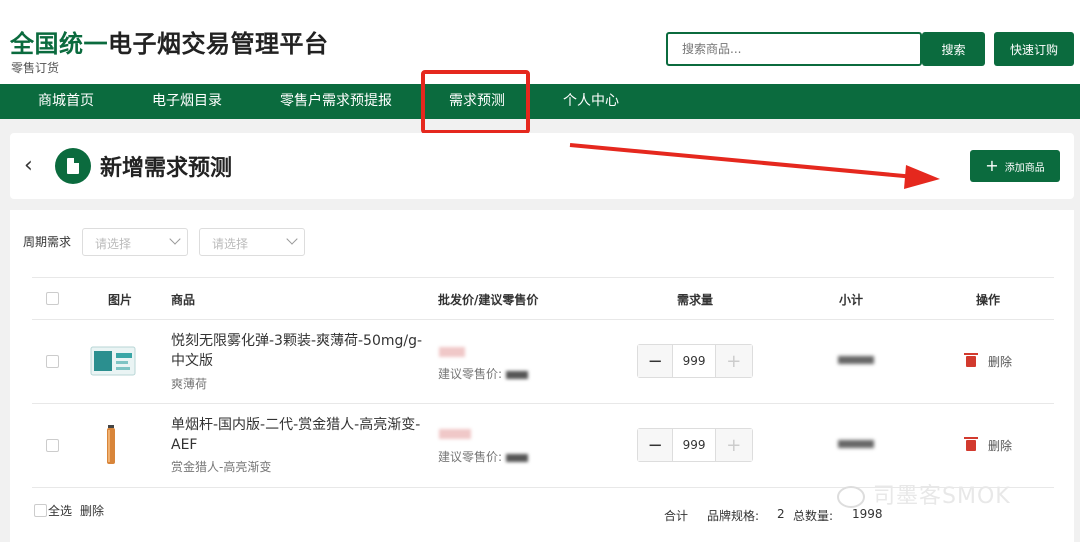 This screenshot has height=542, width=1080. Describe the element at coordinates (1024, 168) in the screenshot. I see `add-product-label: 添加商品` at that location.